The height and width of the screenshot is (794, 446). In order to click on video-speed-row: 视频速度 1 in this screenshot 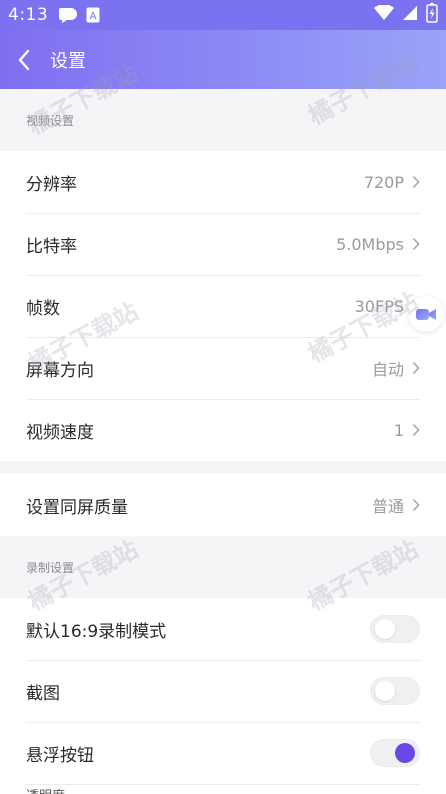, I will do `click(223, 430)`.